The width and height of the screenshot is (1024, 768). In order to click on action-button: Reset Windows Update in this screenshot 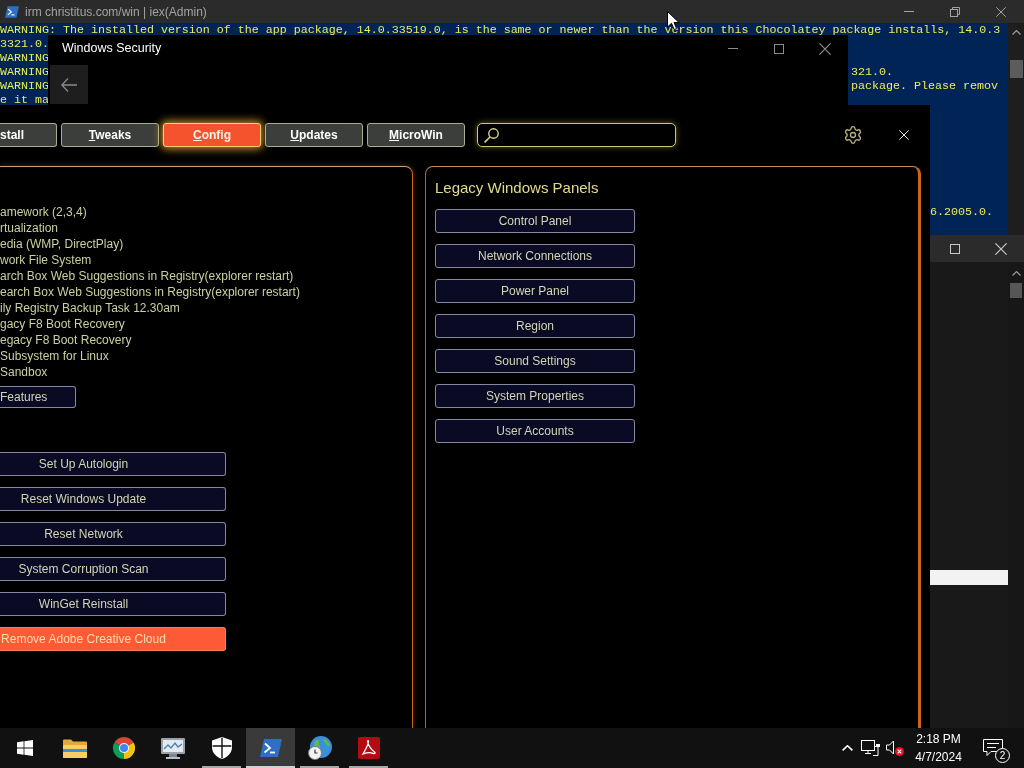, I will do `click(113, 499)`.